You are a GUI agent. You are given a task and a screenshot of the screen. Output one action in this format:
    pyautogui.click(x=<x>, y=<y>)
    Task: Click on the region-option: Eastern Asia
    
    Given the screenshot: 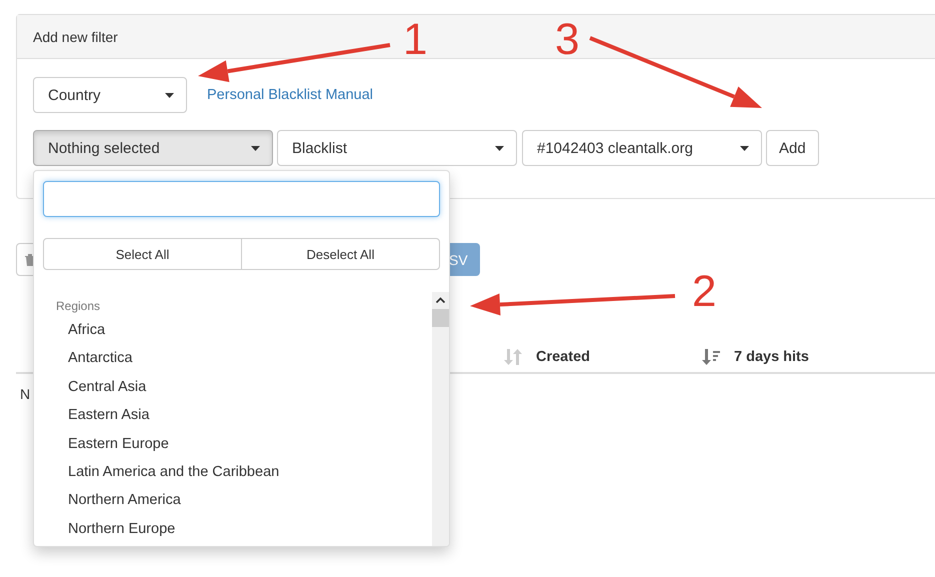 What is the action you would take?
    pyautogui.click(x=233, y=415)
    